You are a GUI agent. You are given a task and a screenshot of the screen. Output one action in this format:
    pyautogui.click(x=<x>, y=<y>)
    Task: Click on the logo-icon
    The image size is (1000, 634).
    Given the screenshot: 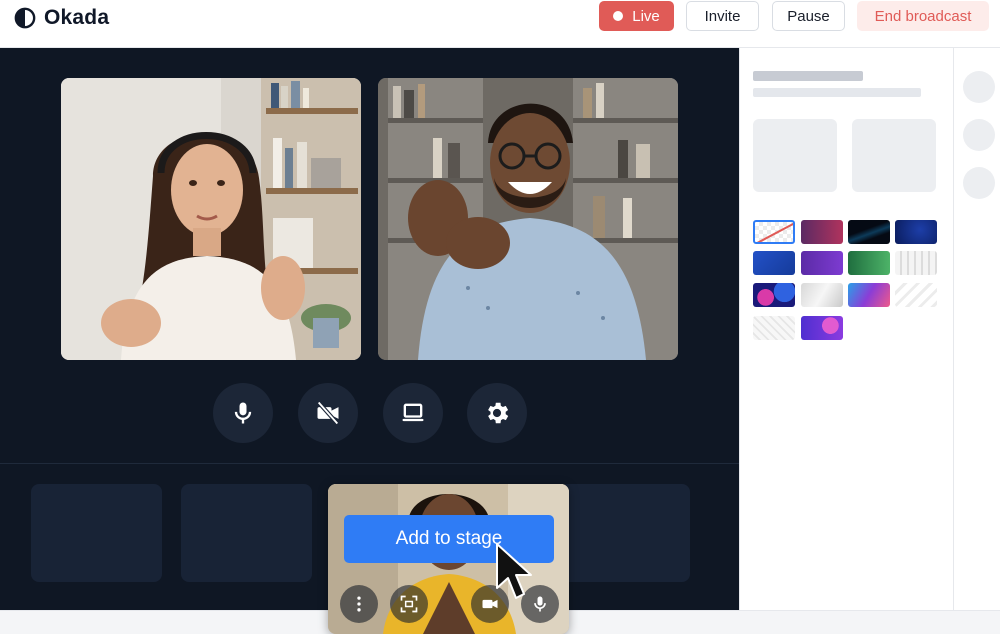 What is the action you would take?
    pyautogui.click(x=25, y=18)
    